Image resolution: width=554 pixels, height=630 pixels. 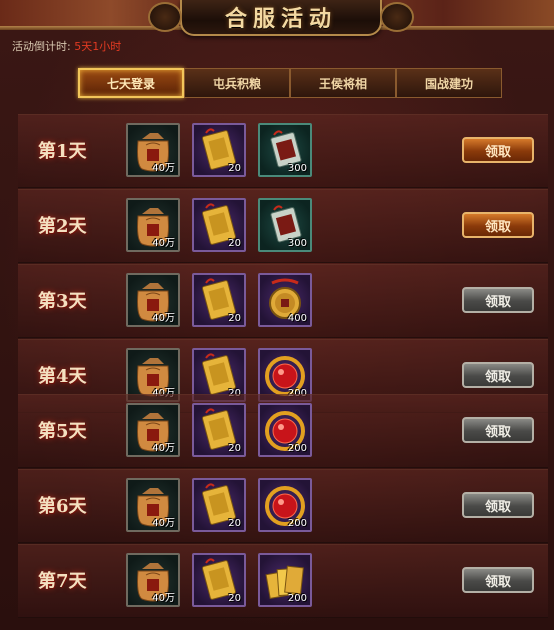 I want to click on reward-row: 第1天 40万 20 300 领取, so click(x=283, y=151).